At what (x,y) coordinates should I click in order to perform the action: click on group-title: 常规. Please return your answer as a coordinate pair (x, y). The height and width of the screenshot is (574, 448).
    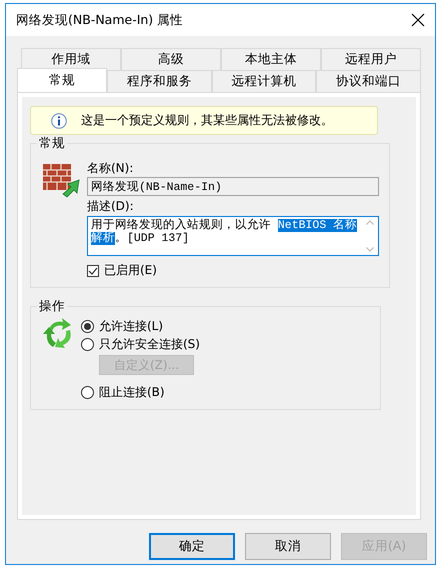
    Looking at the image, I should click on (52, 143).